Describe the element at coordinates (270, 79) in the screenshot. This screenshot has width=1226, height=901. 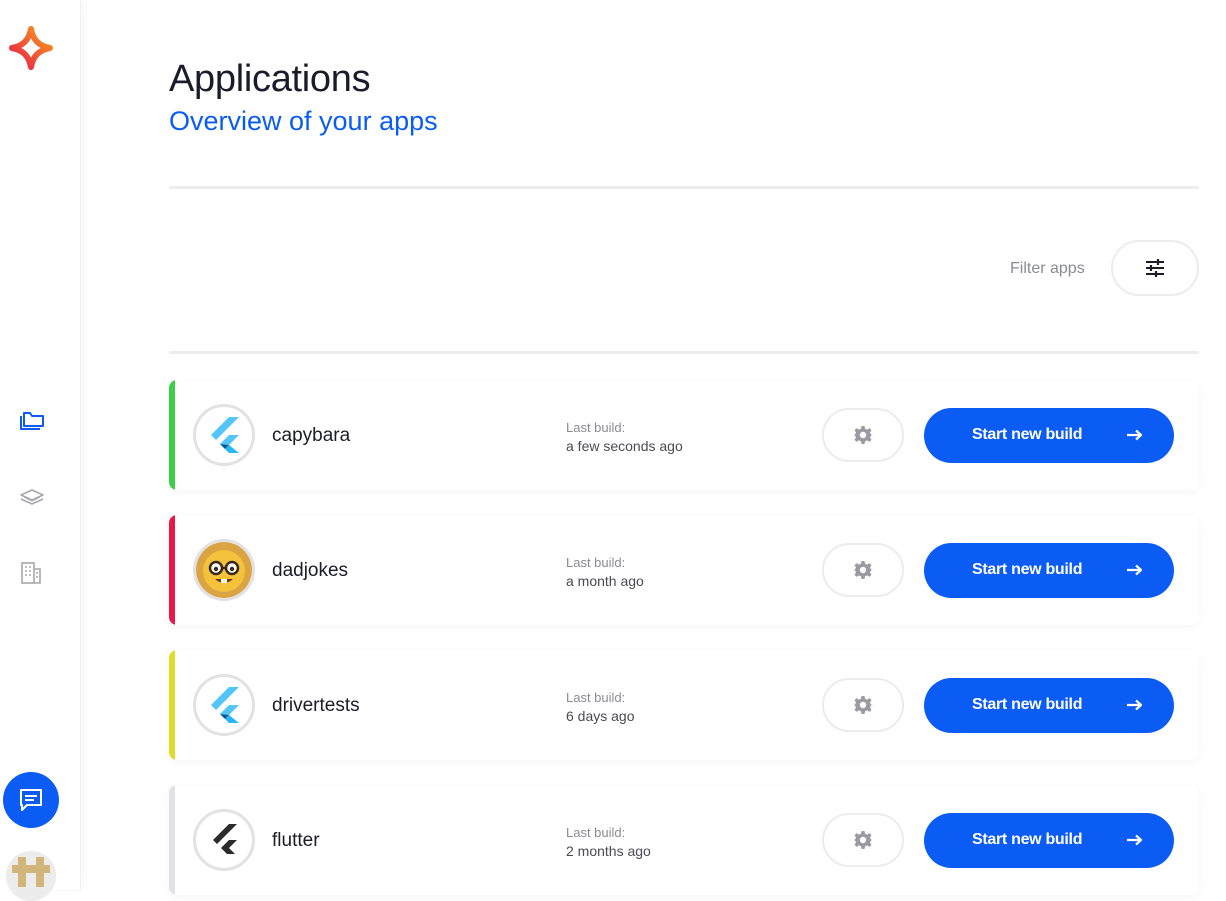
I see `page-title: Applications` at that location.